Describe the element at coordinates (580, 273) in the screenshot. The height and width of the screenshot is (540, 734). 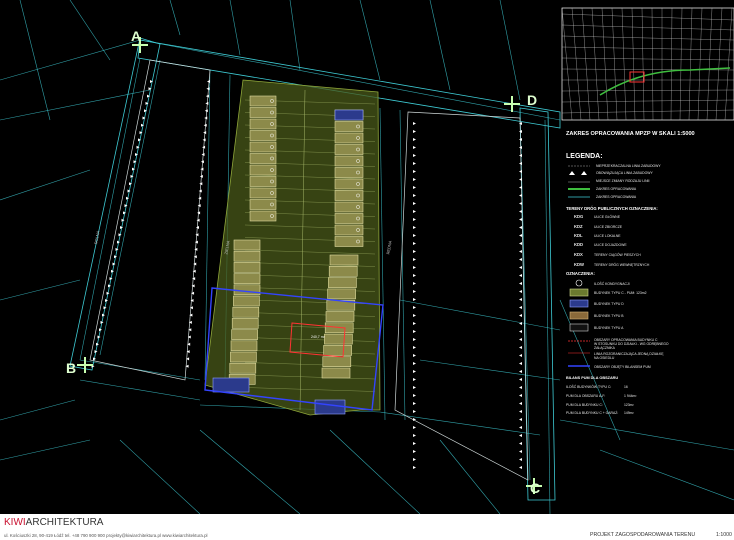
I see `legend-markings-title: OZNACZENIA:` at that location.